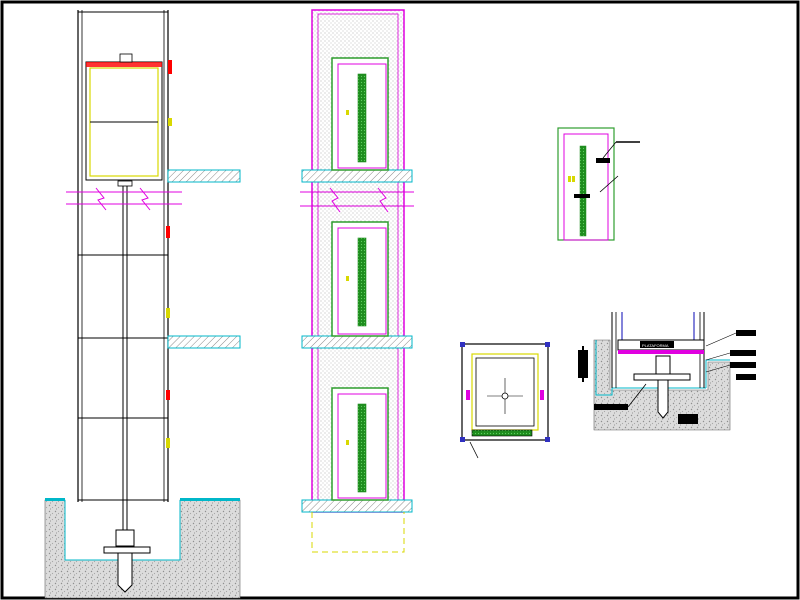  I want to click on cabin-plan-view, so click(505, 400).